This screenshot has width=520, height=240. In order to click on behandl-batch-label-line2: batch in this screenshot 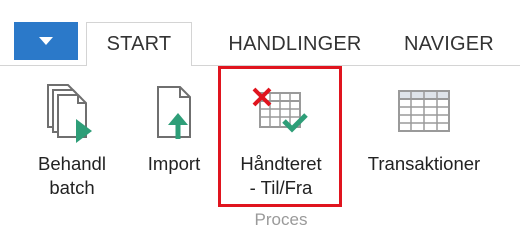, I will do `click(72, 187)`.